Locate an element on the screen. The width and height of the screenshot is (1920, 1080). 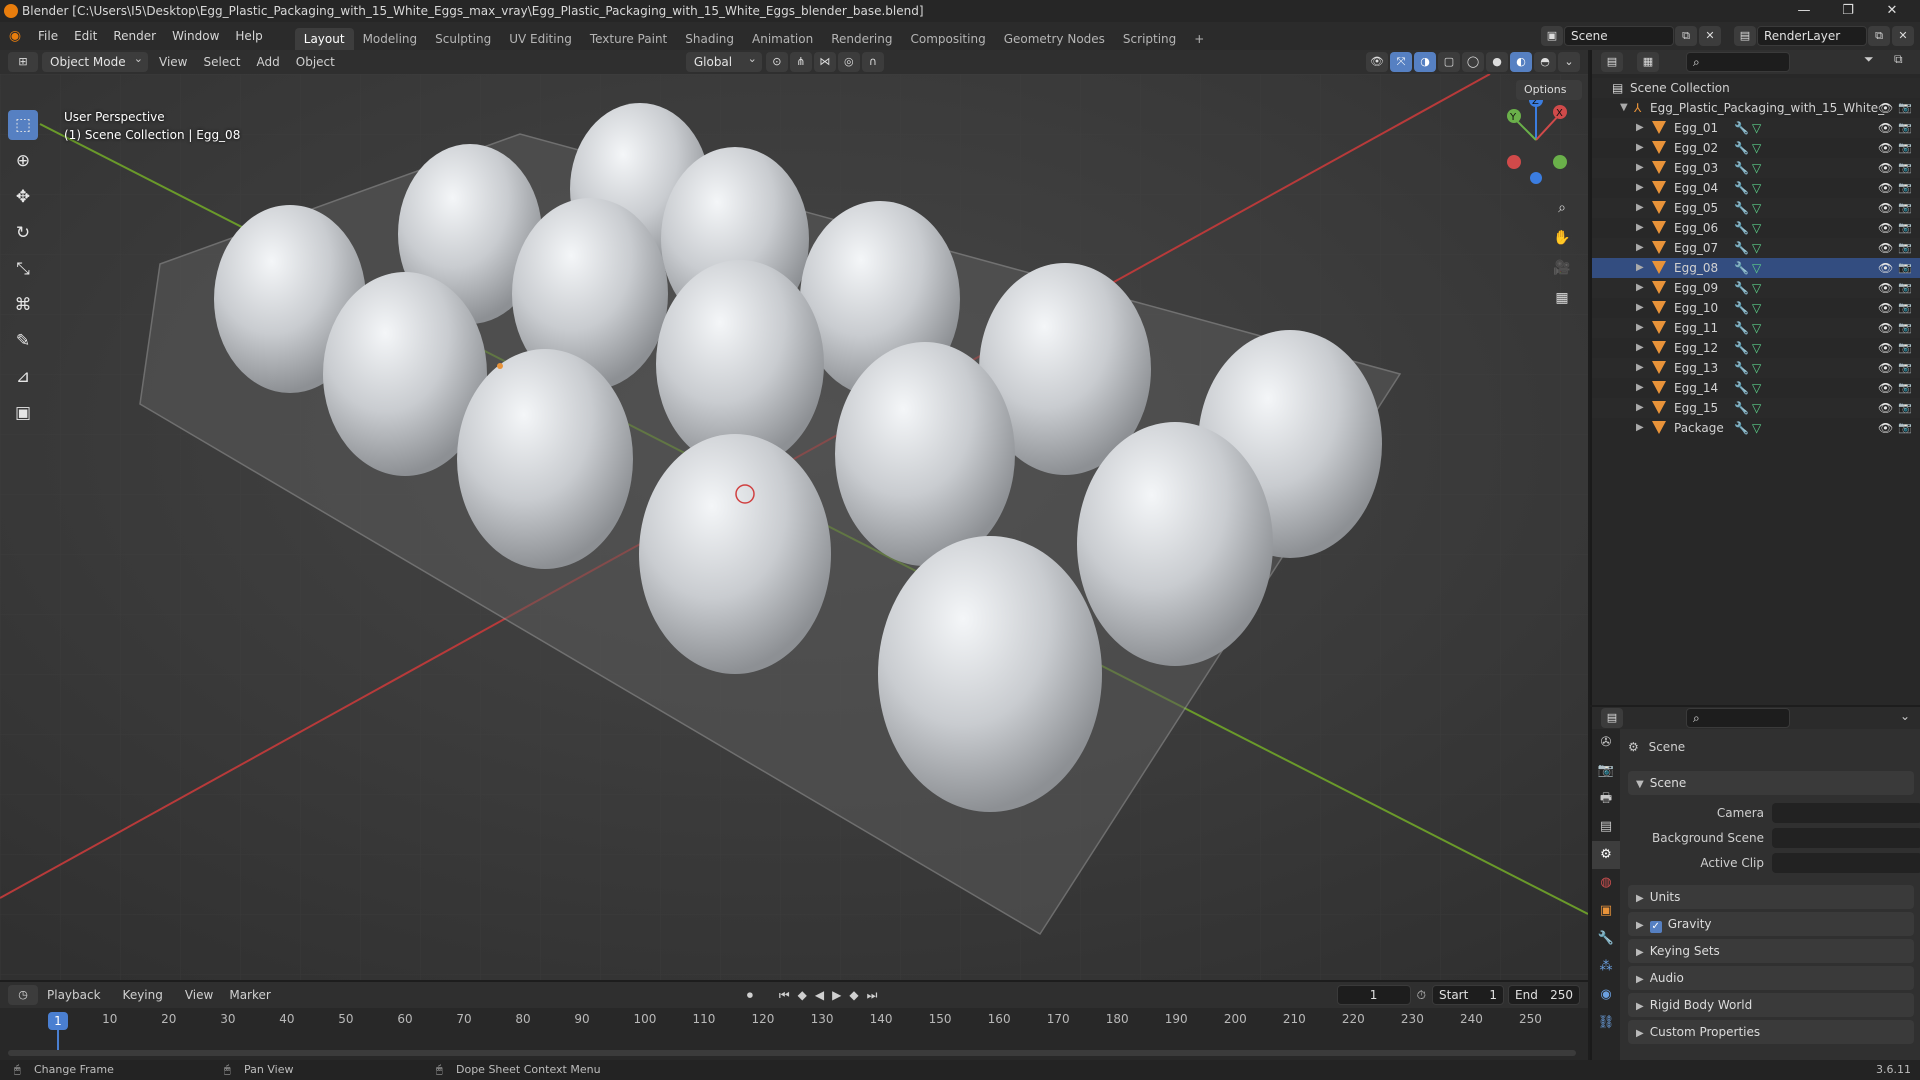
menu-render: Render is located at coordinates (134, 36).